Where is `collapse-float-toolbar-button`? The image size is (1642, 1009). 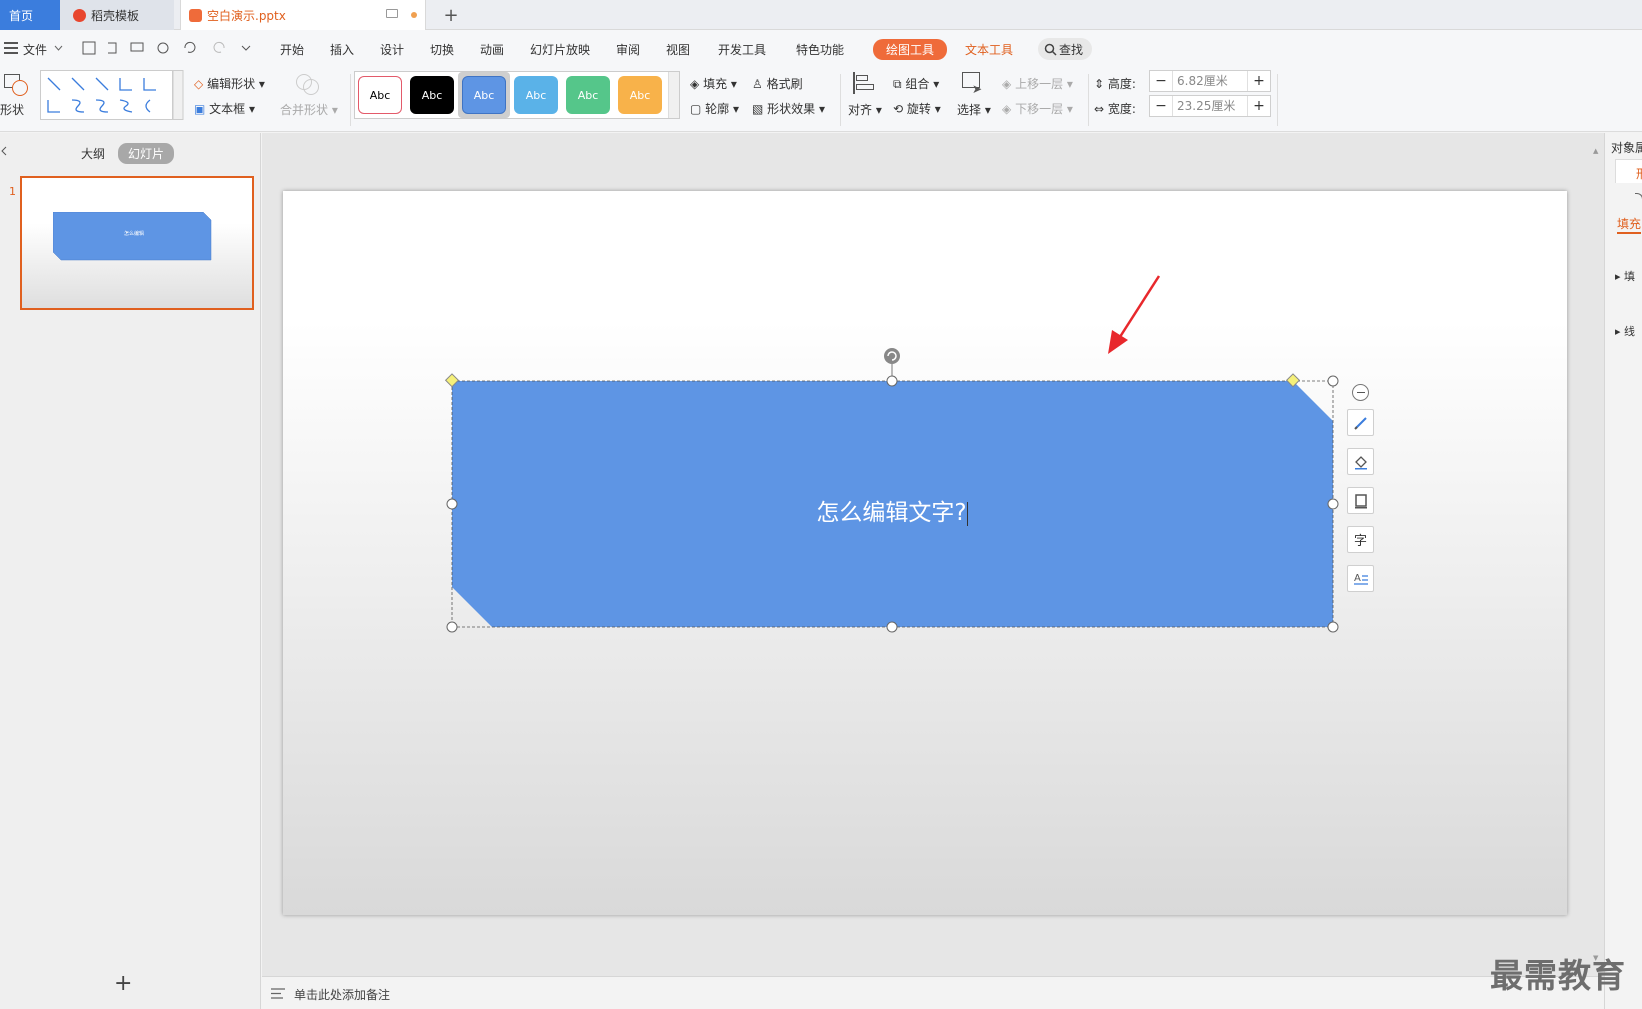 collapse-float-toolbar-button is located at coordinates (1360, 392).